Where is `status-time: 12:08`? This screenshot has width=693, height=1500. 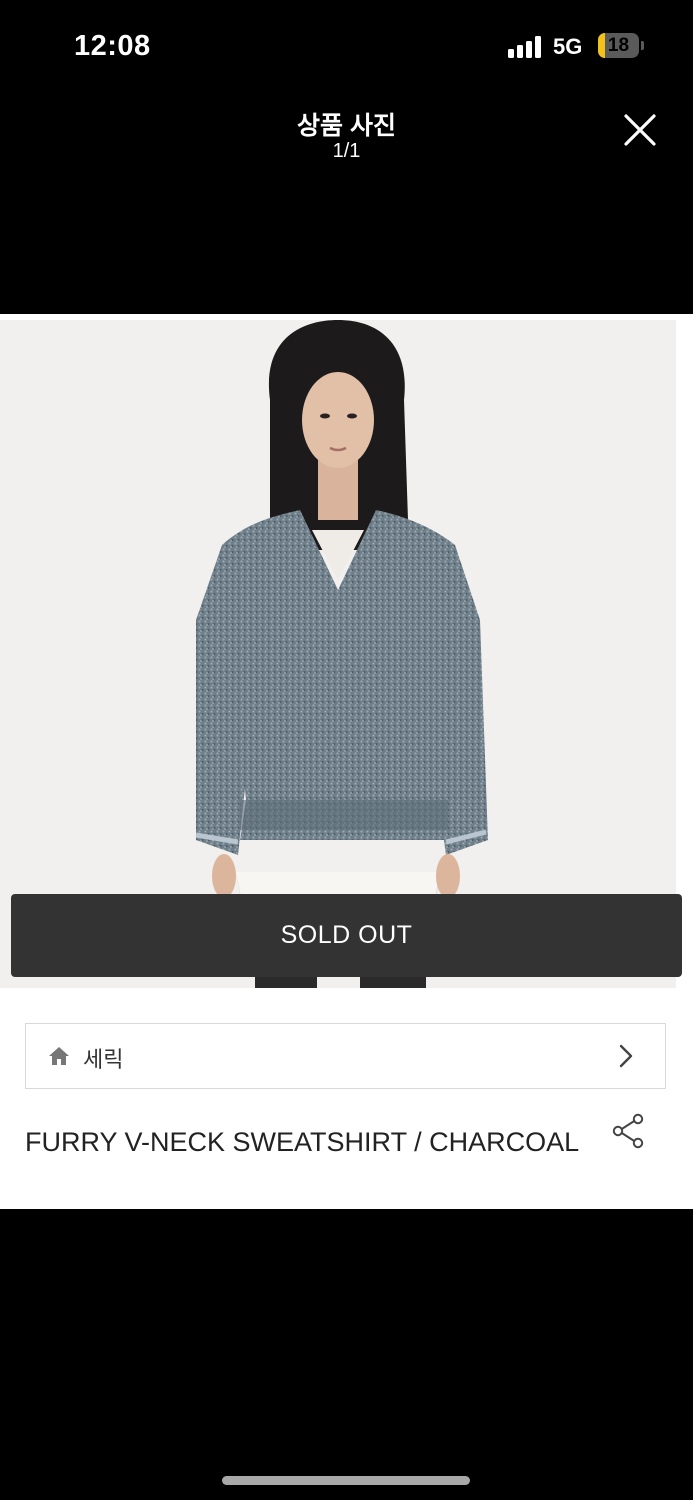
status-time: 12:08 is located at coordinates (112, 46).